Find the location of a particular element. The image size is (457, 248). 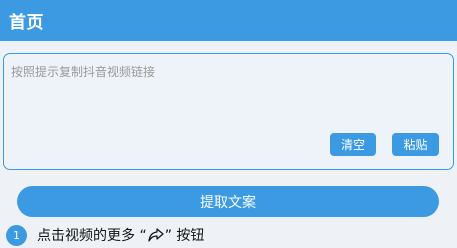

step-item: 1 点击视频的更多 “ ” 按钮 is located at coordinates (105, 235).